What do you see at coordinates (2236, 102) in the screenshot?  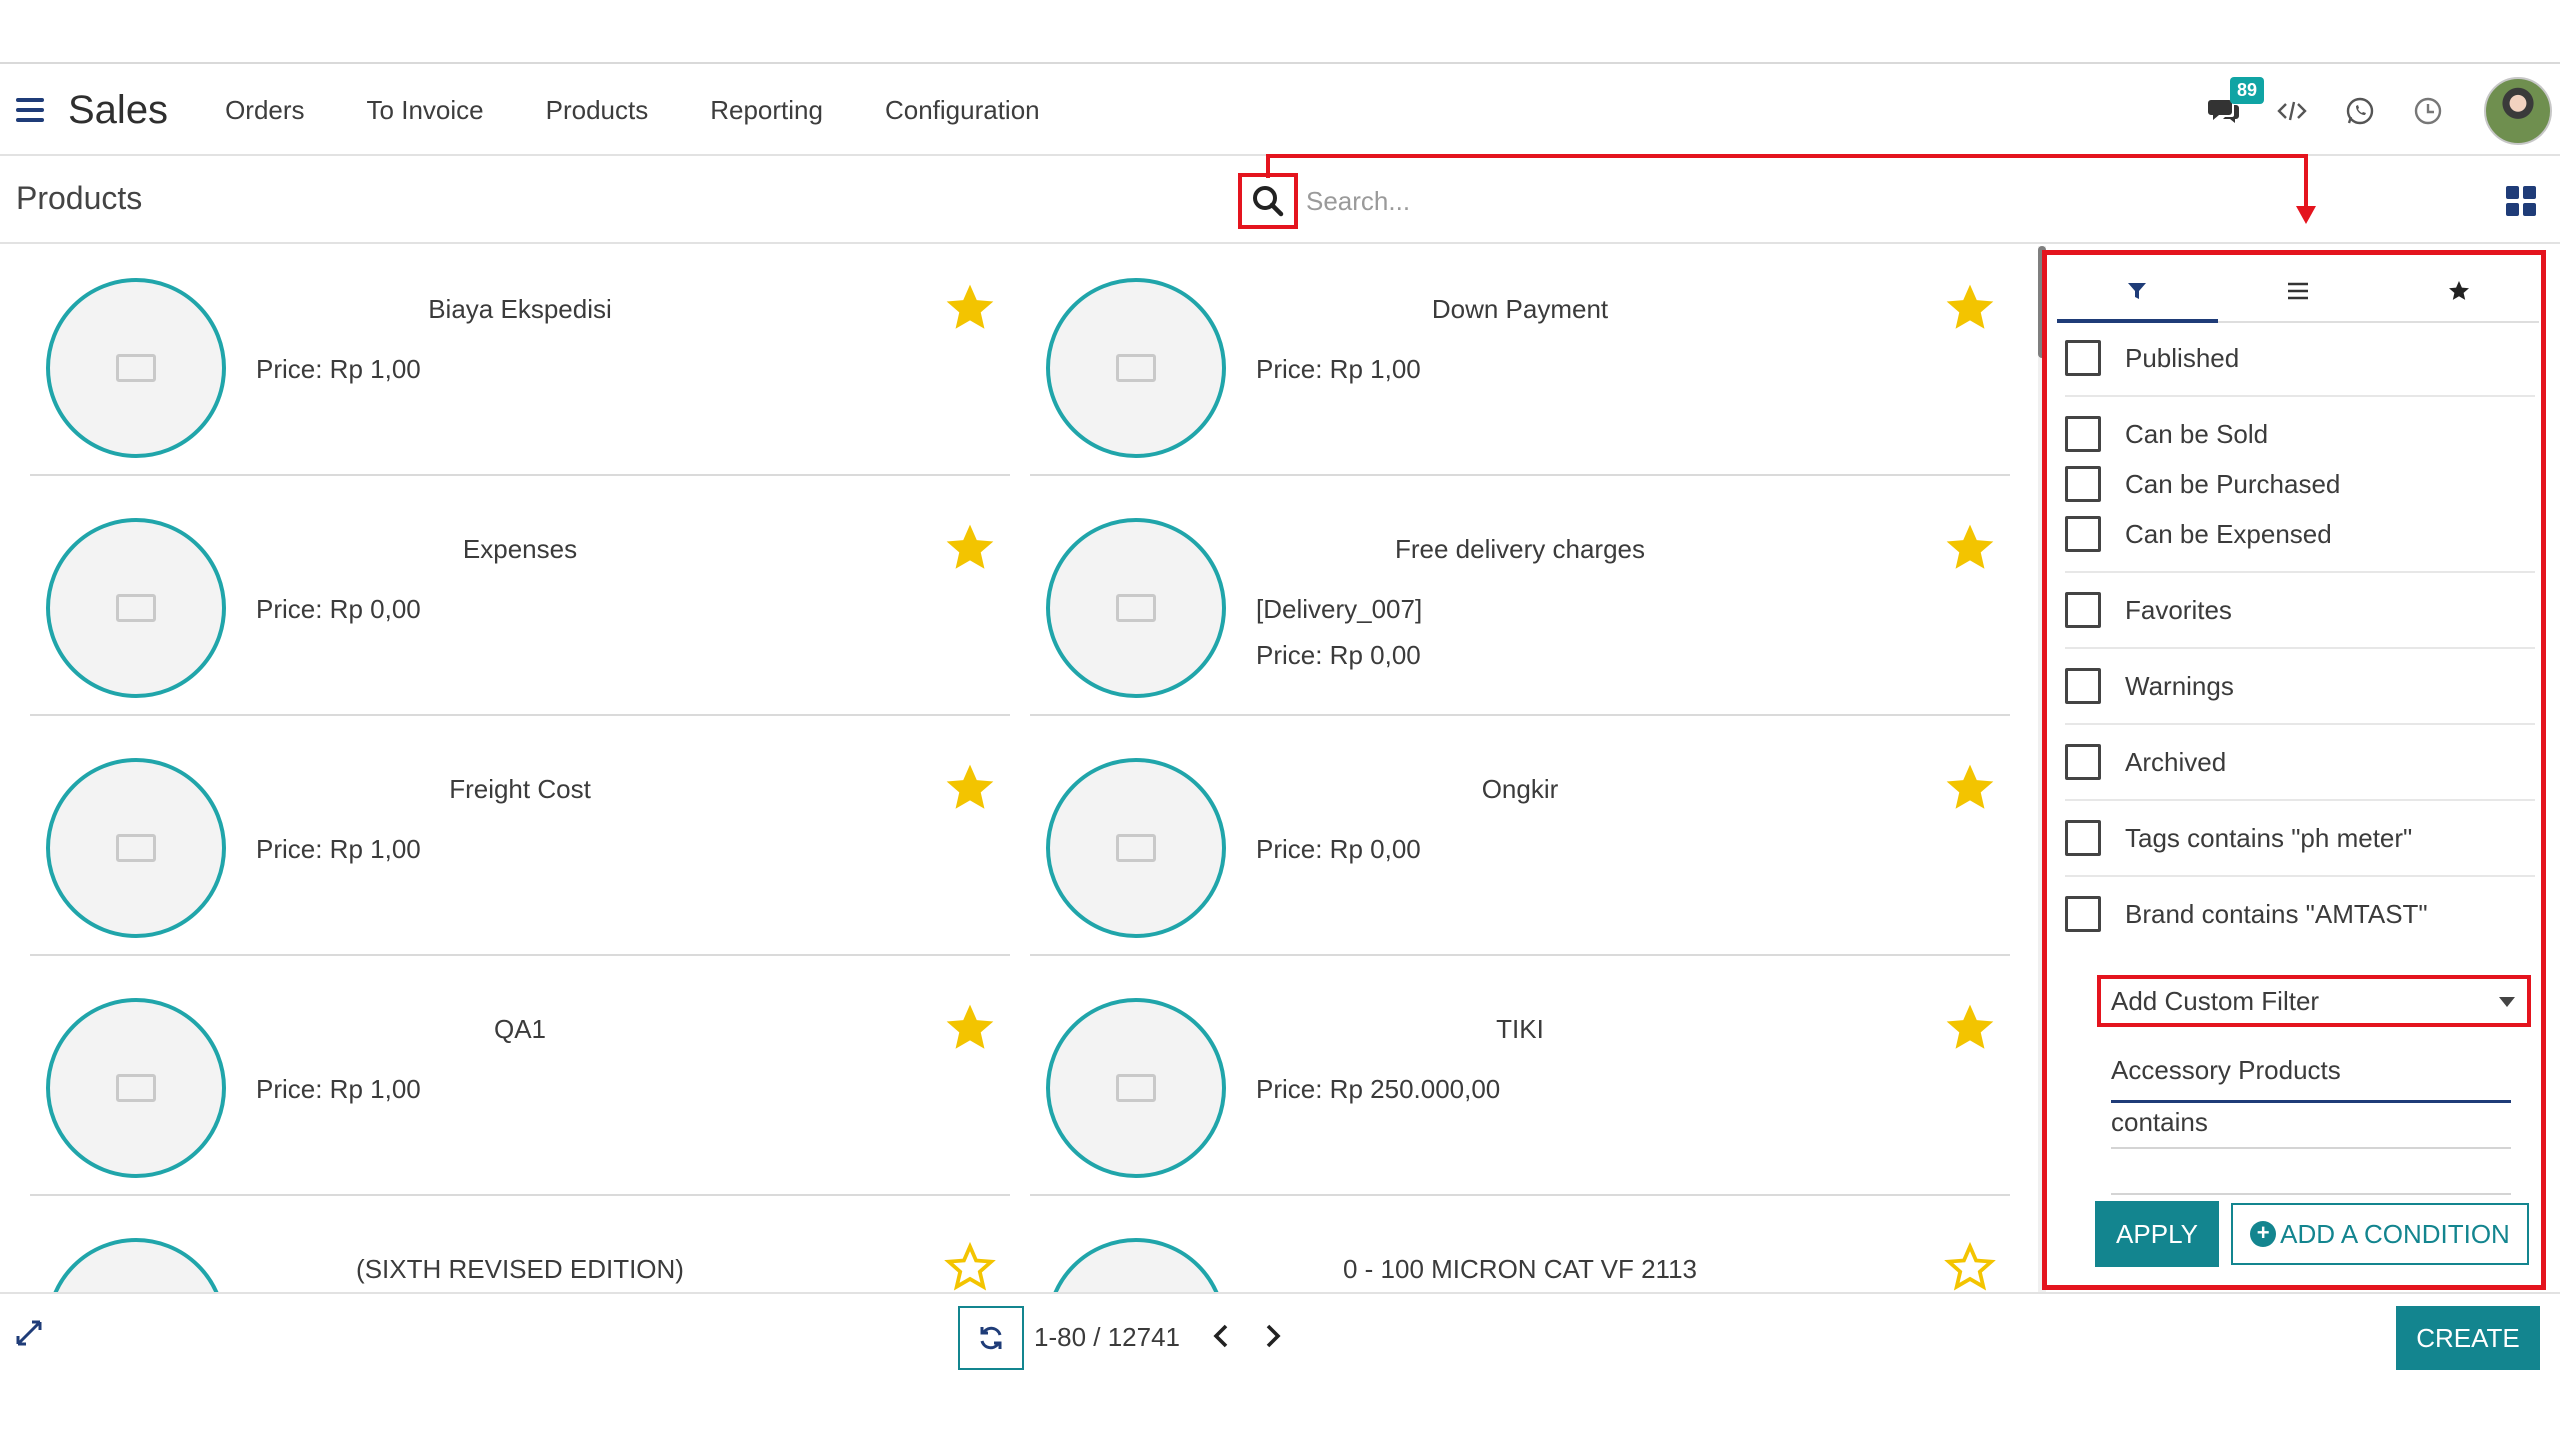 I see `chat-icon: 89` at bounding box center [2236, 102].